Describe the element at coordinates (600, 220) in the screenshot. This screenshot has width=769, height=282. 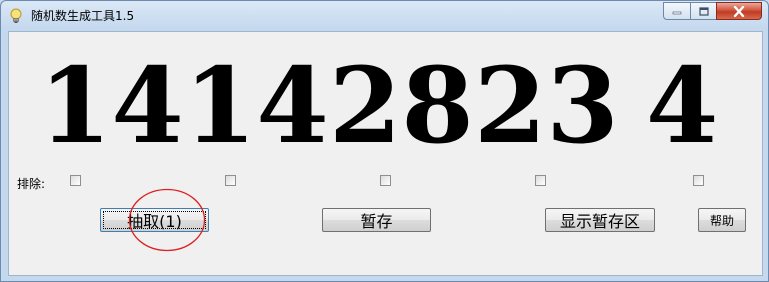
I see `show-stash-button: 显示暂存区` at that location.